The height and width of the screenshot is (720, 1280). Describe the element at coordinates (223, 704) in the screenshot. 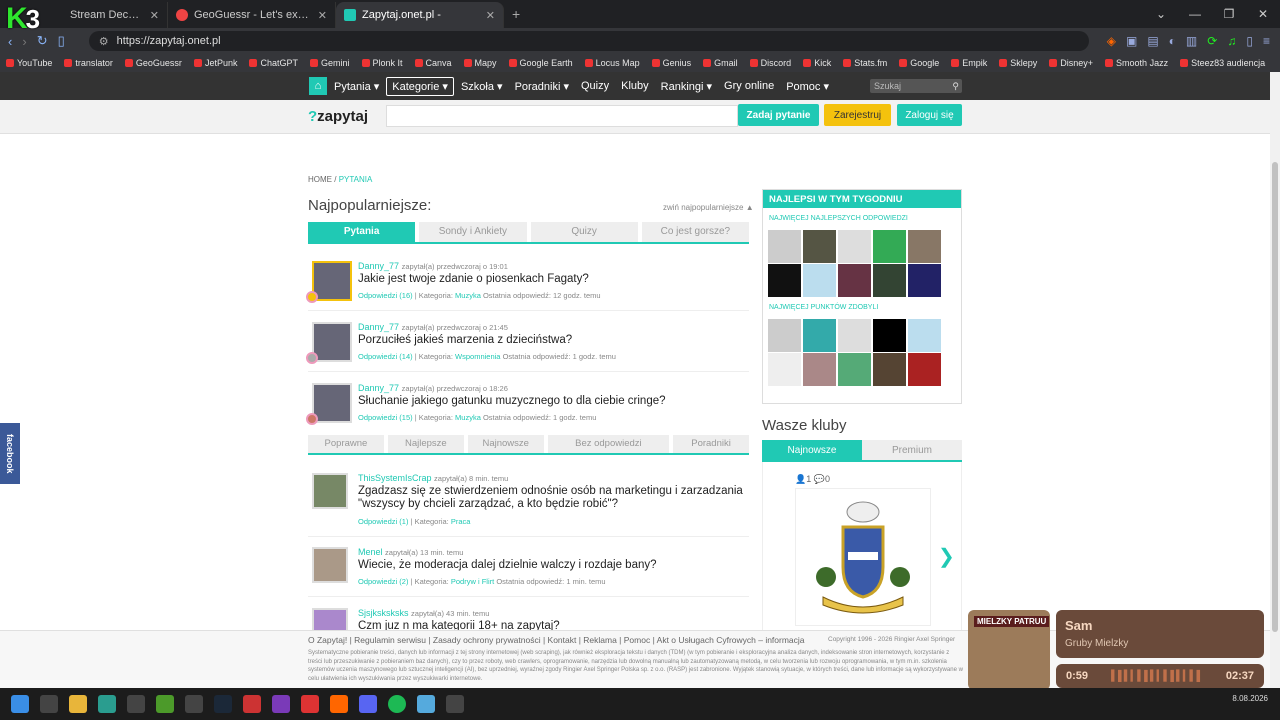

I see `steam-icon` at that location.